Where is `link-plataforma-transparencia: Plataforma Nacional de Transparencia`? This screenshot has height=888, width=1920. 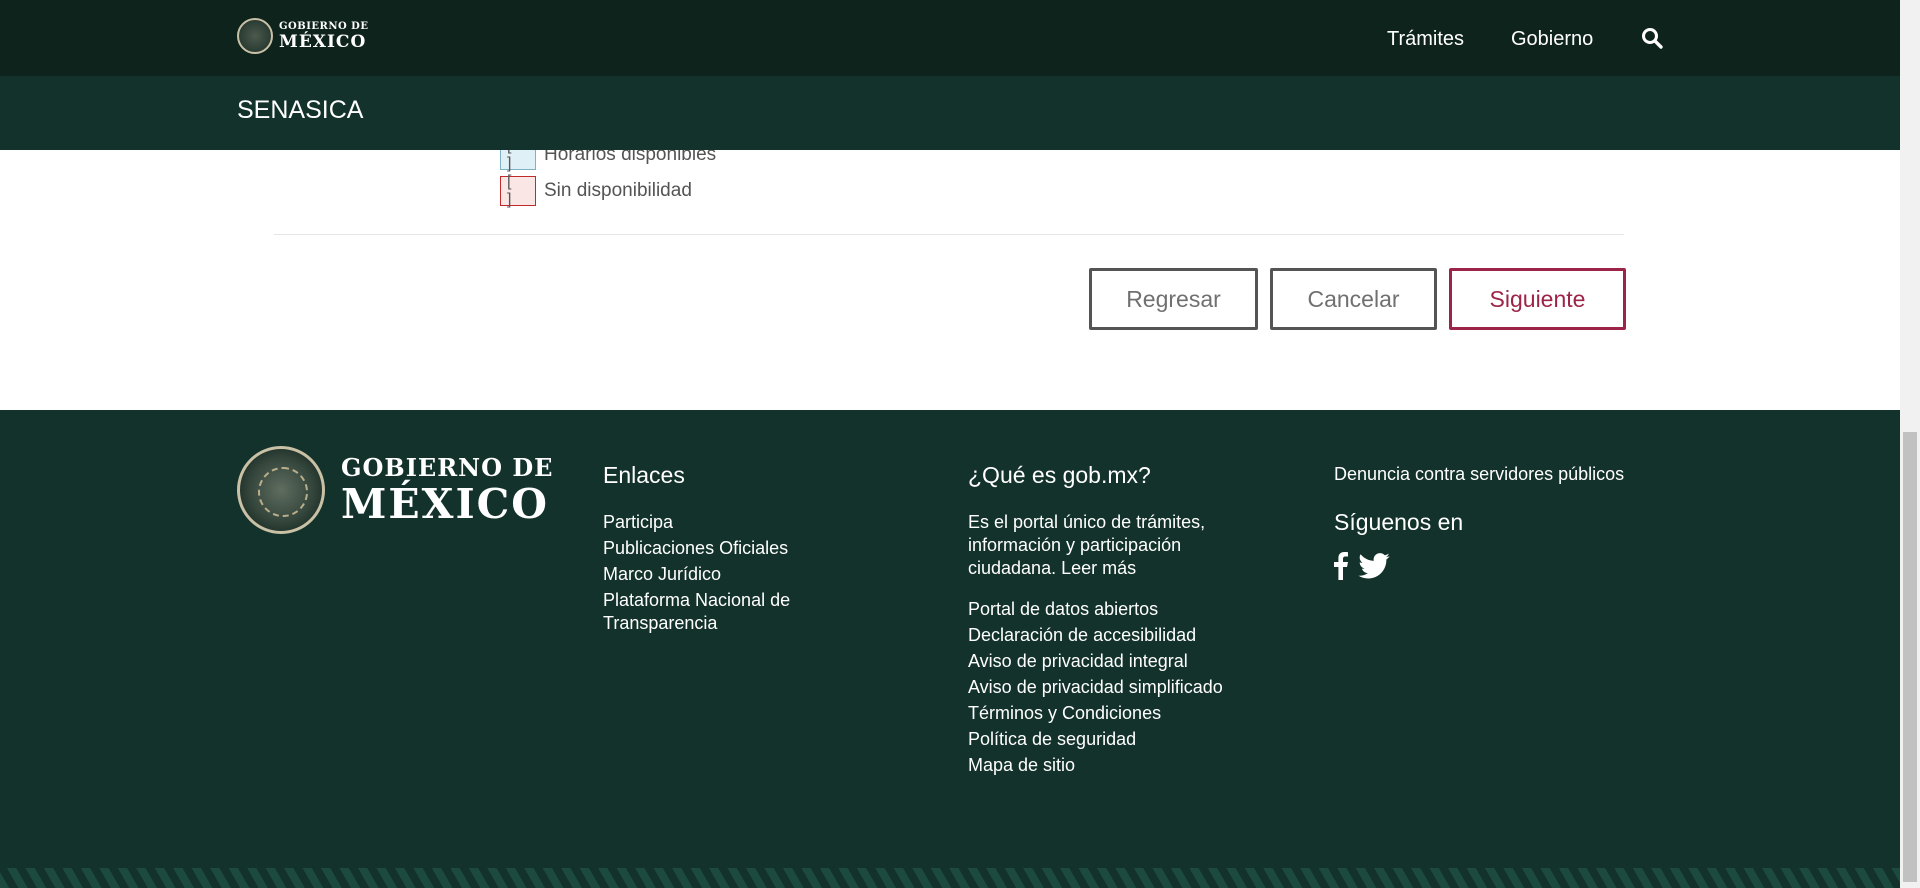
link-plataforma-transparencia: Plataforma Nacional de Transparencia is located at coordinates (728, 612).